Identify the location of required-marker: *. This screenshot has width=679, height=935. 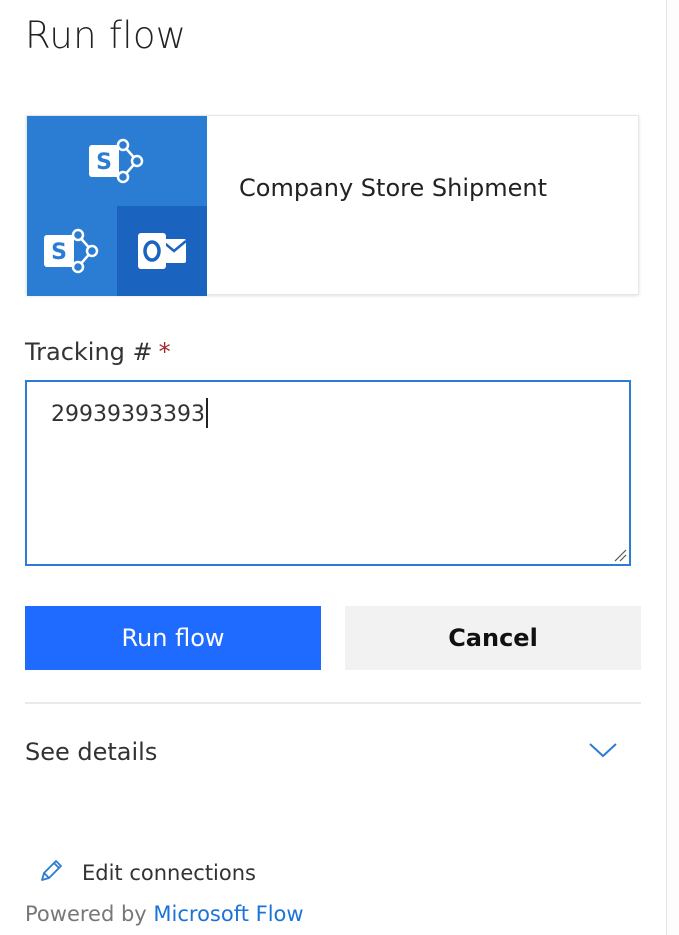
(164, 352).